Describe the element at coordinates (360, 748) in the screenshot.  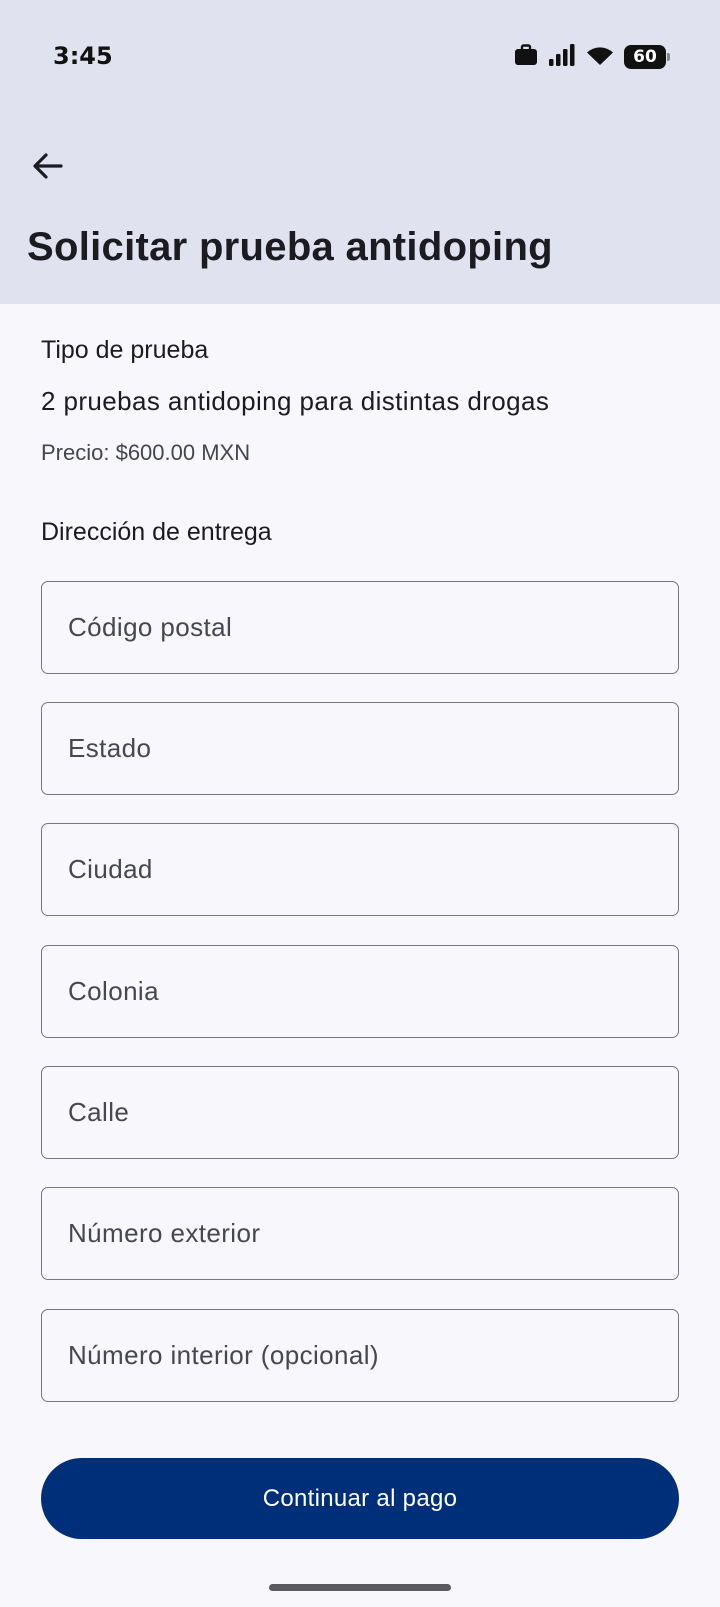
I see `state-field` at that location.